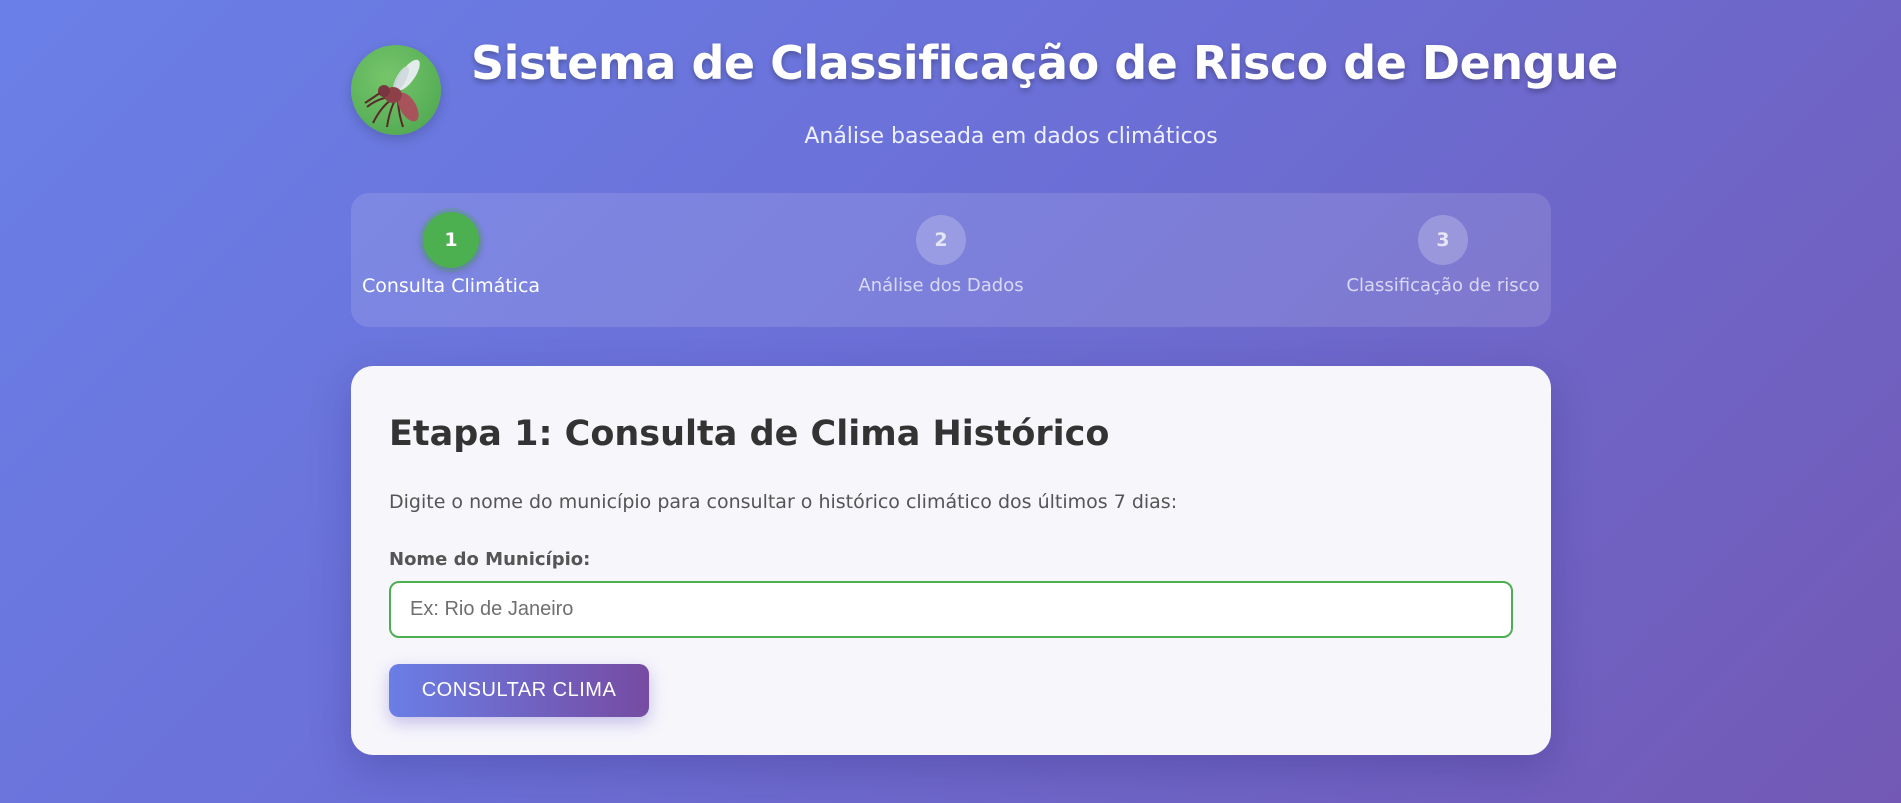 The height and width of the screenshot is (803, 1901). I want to click on step-label: Análise dos Dados, so click(941, 285).